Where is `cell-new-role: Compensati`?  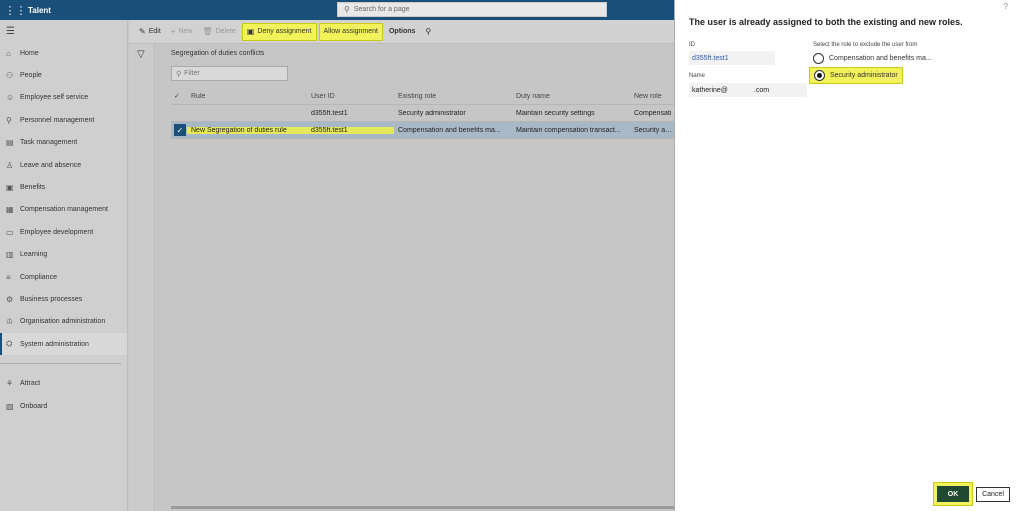 cell-new-role: Compensati is located at coordinates (653, 113).